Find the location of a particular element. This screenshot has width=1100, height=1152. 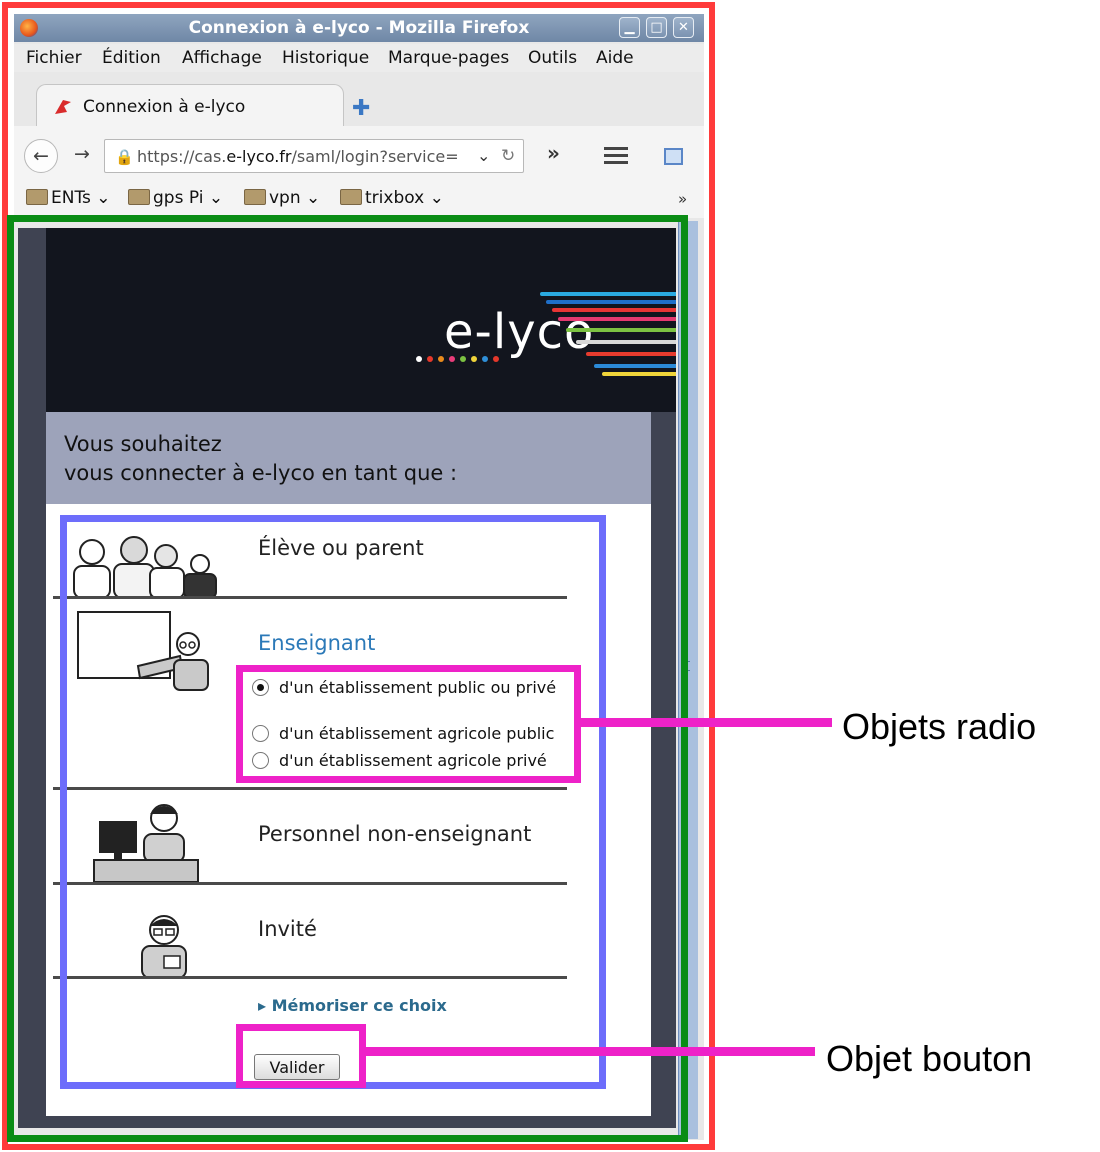

menu-icon is located at coordinates (616, 155).